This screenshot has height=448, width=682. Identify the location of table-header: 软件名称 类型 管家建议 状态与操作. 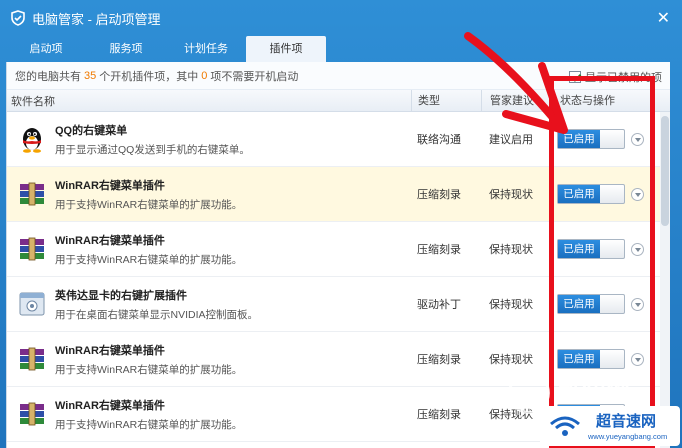
(338, 100).